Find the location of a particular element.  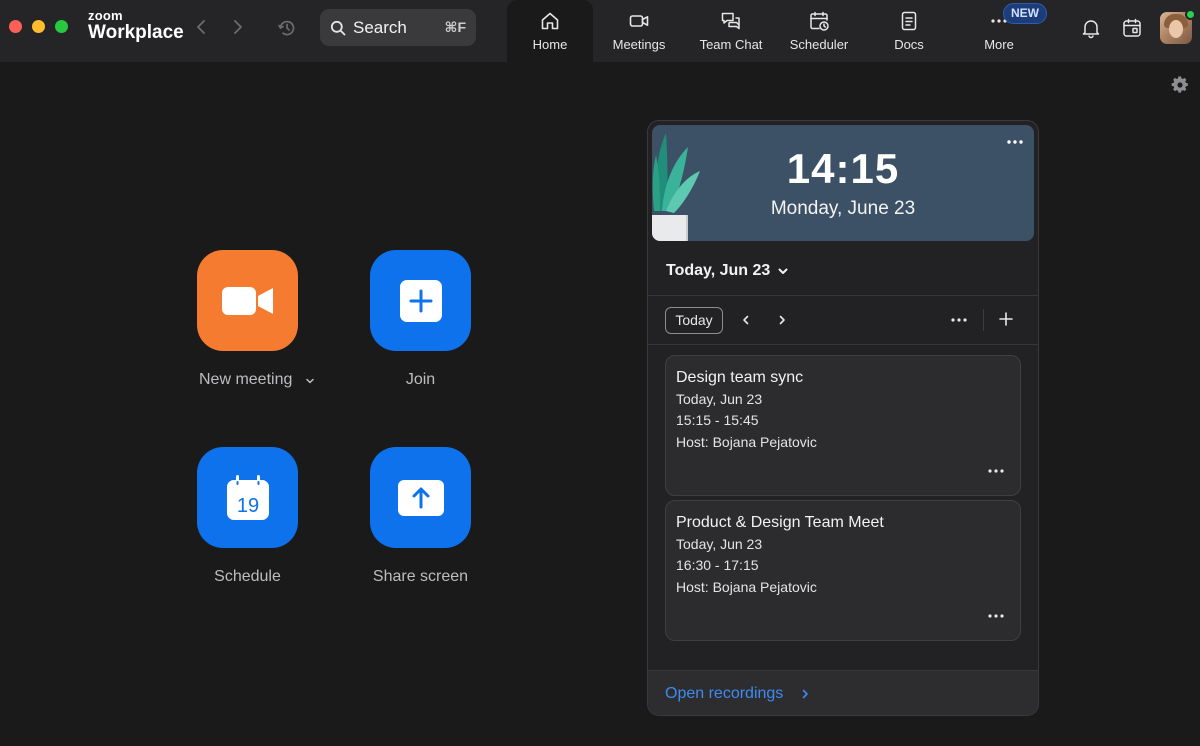

tab-docs: Docs is located at coordinates (909, 31).